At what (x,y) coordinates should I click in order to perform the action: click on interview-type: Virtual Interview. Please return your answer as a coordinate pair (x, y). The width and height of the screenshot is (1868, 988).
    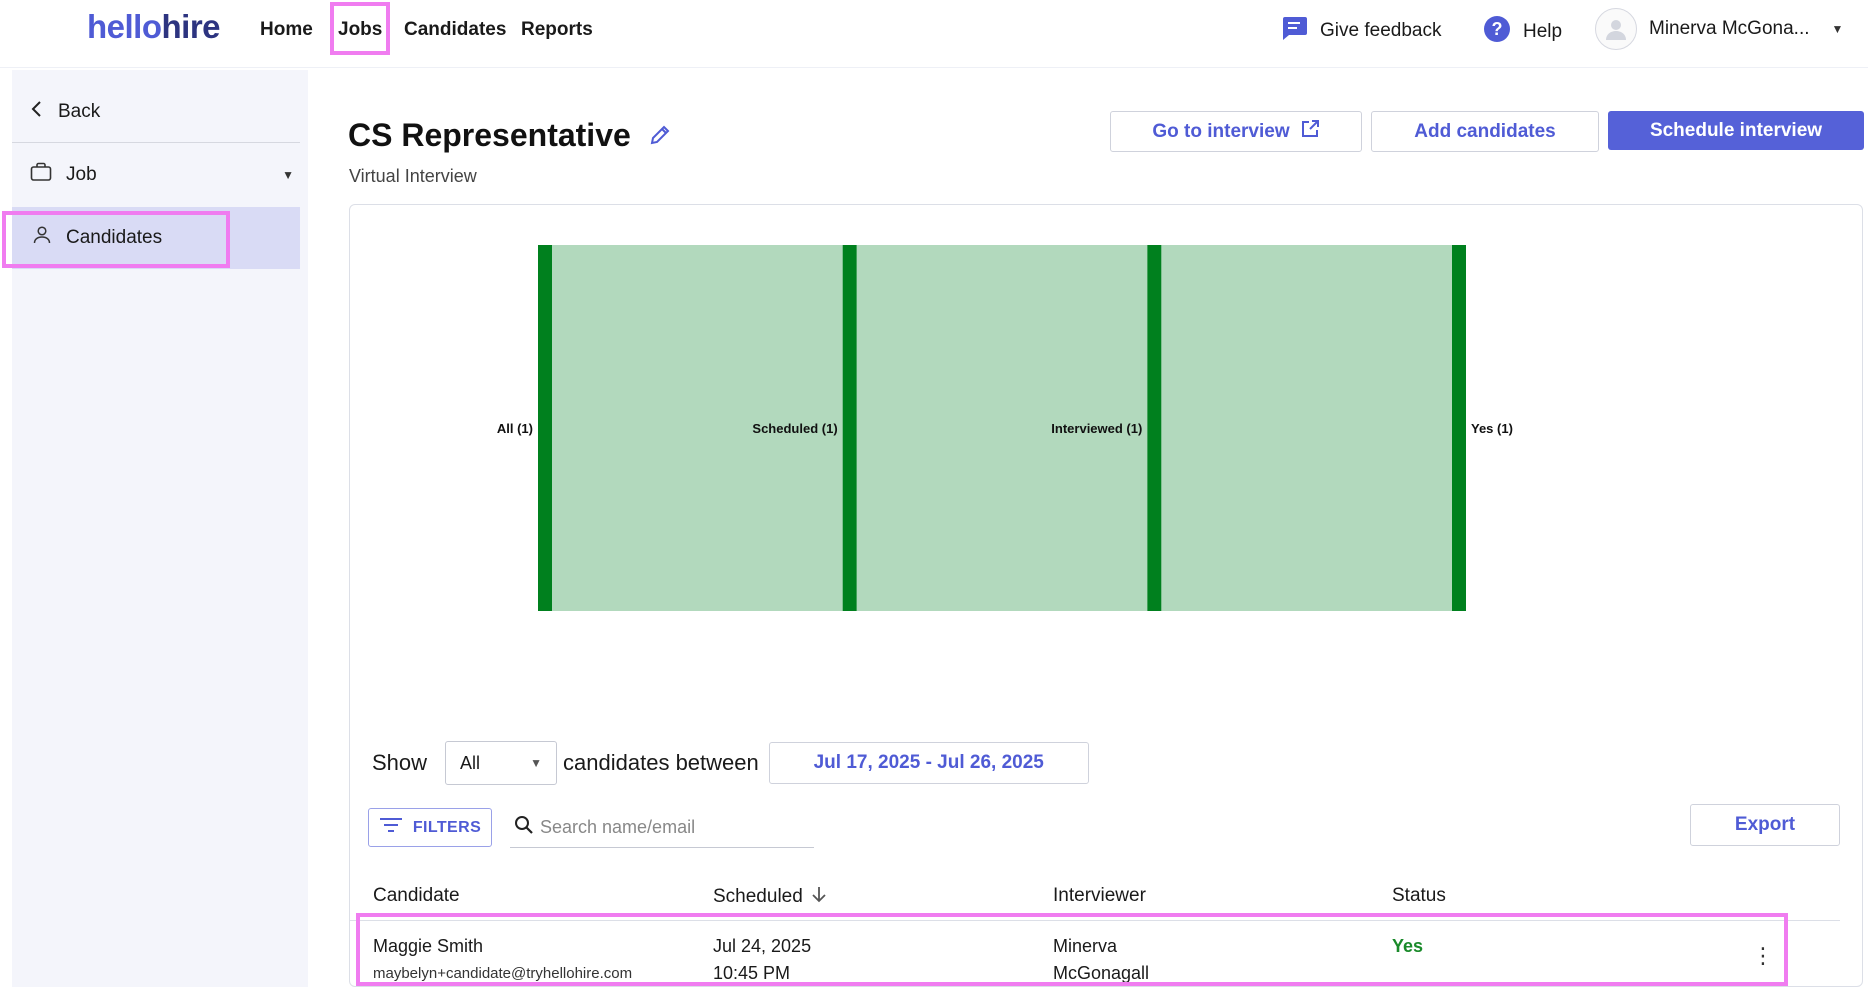
    Looking at the image, I should click on (413, 176).